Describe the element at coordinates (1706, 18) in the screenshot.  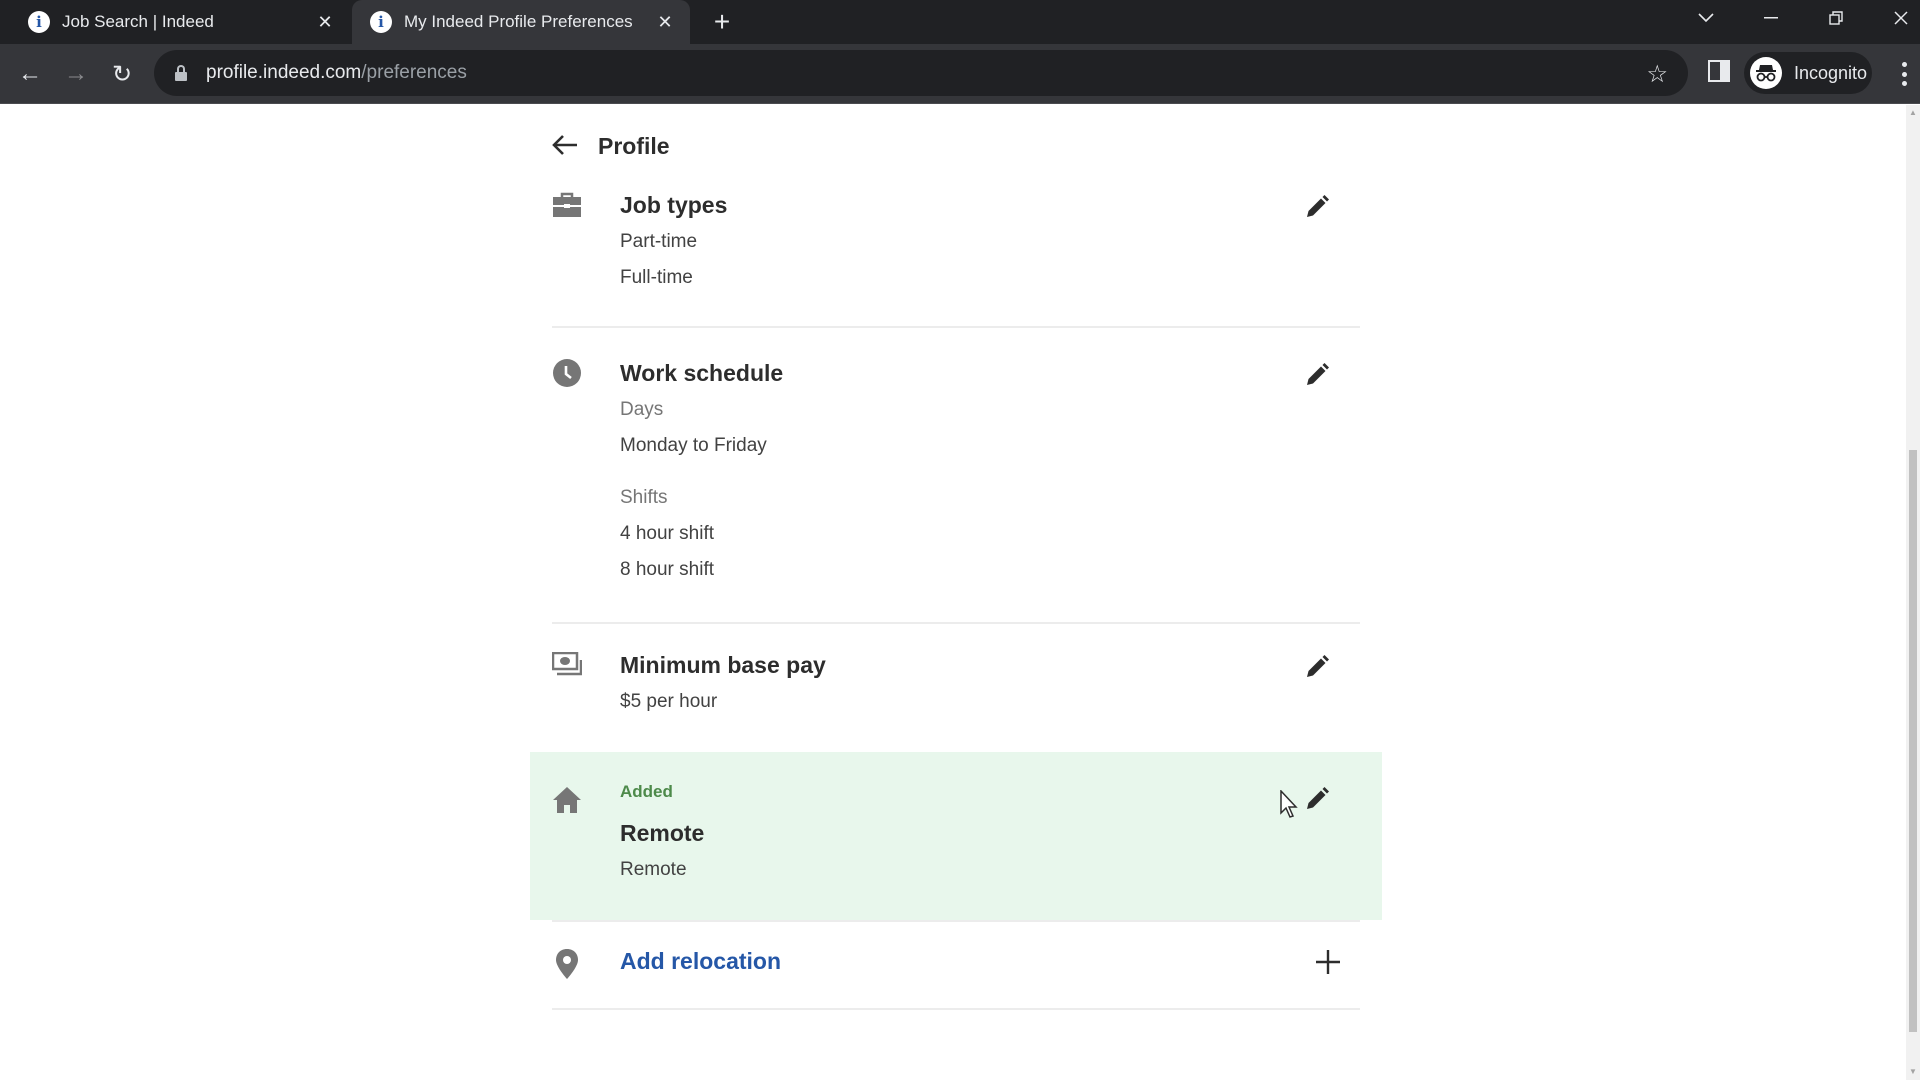
I see `tab-search-icon` at that location.